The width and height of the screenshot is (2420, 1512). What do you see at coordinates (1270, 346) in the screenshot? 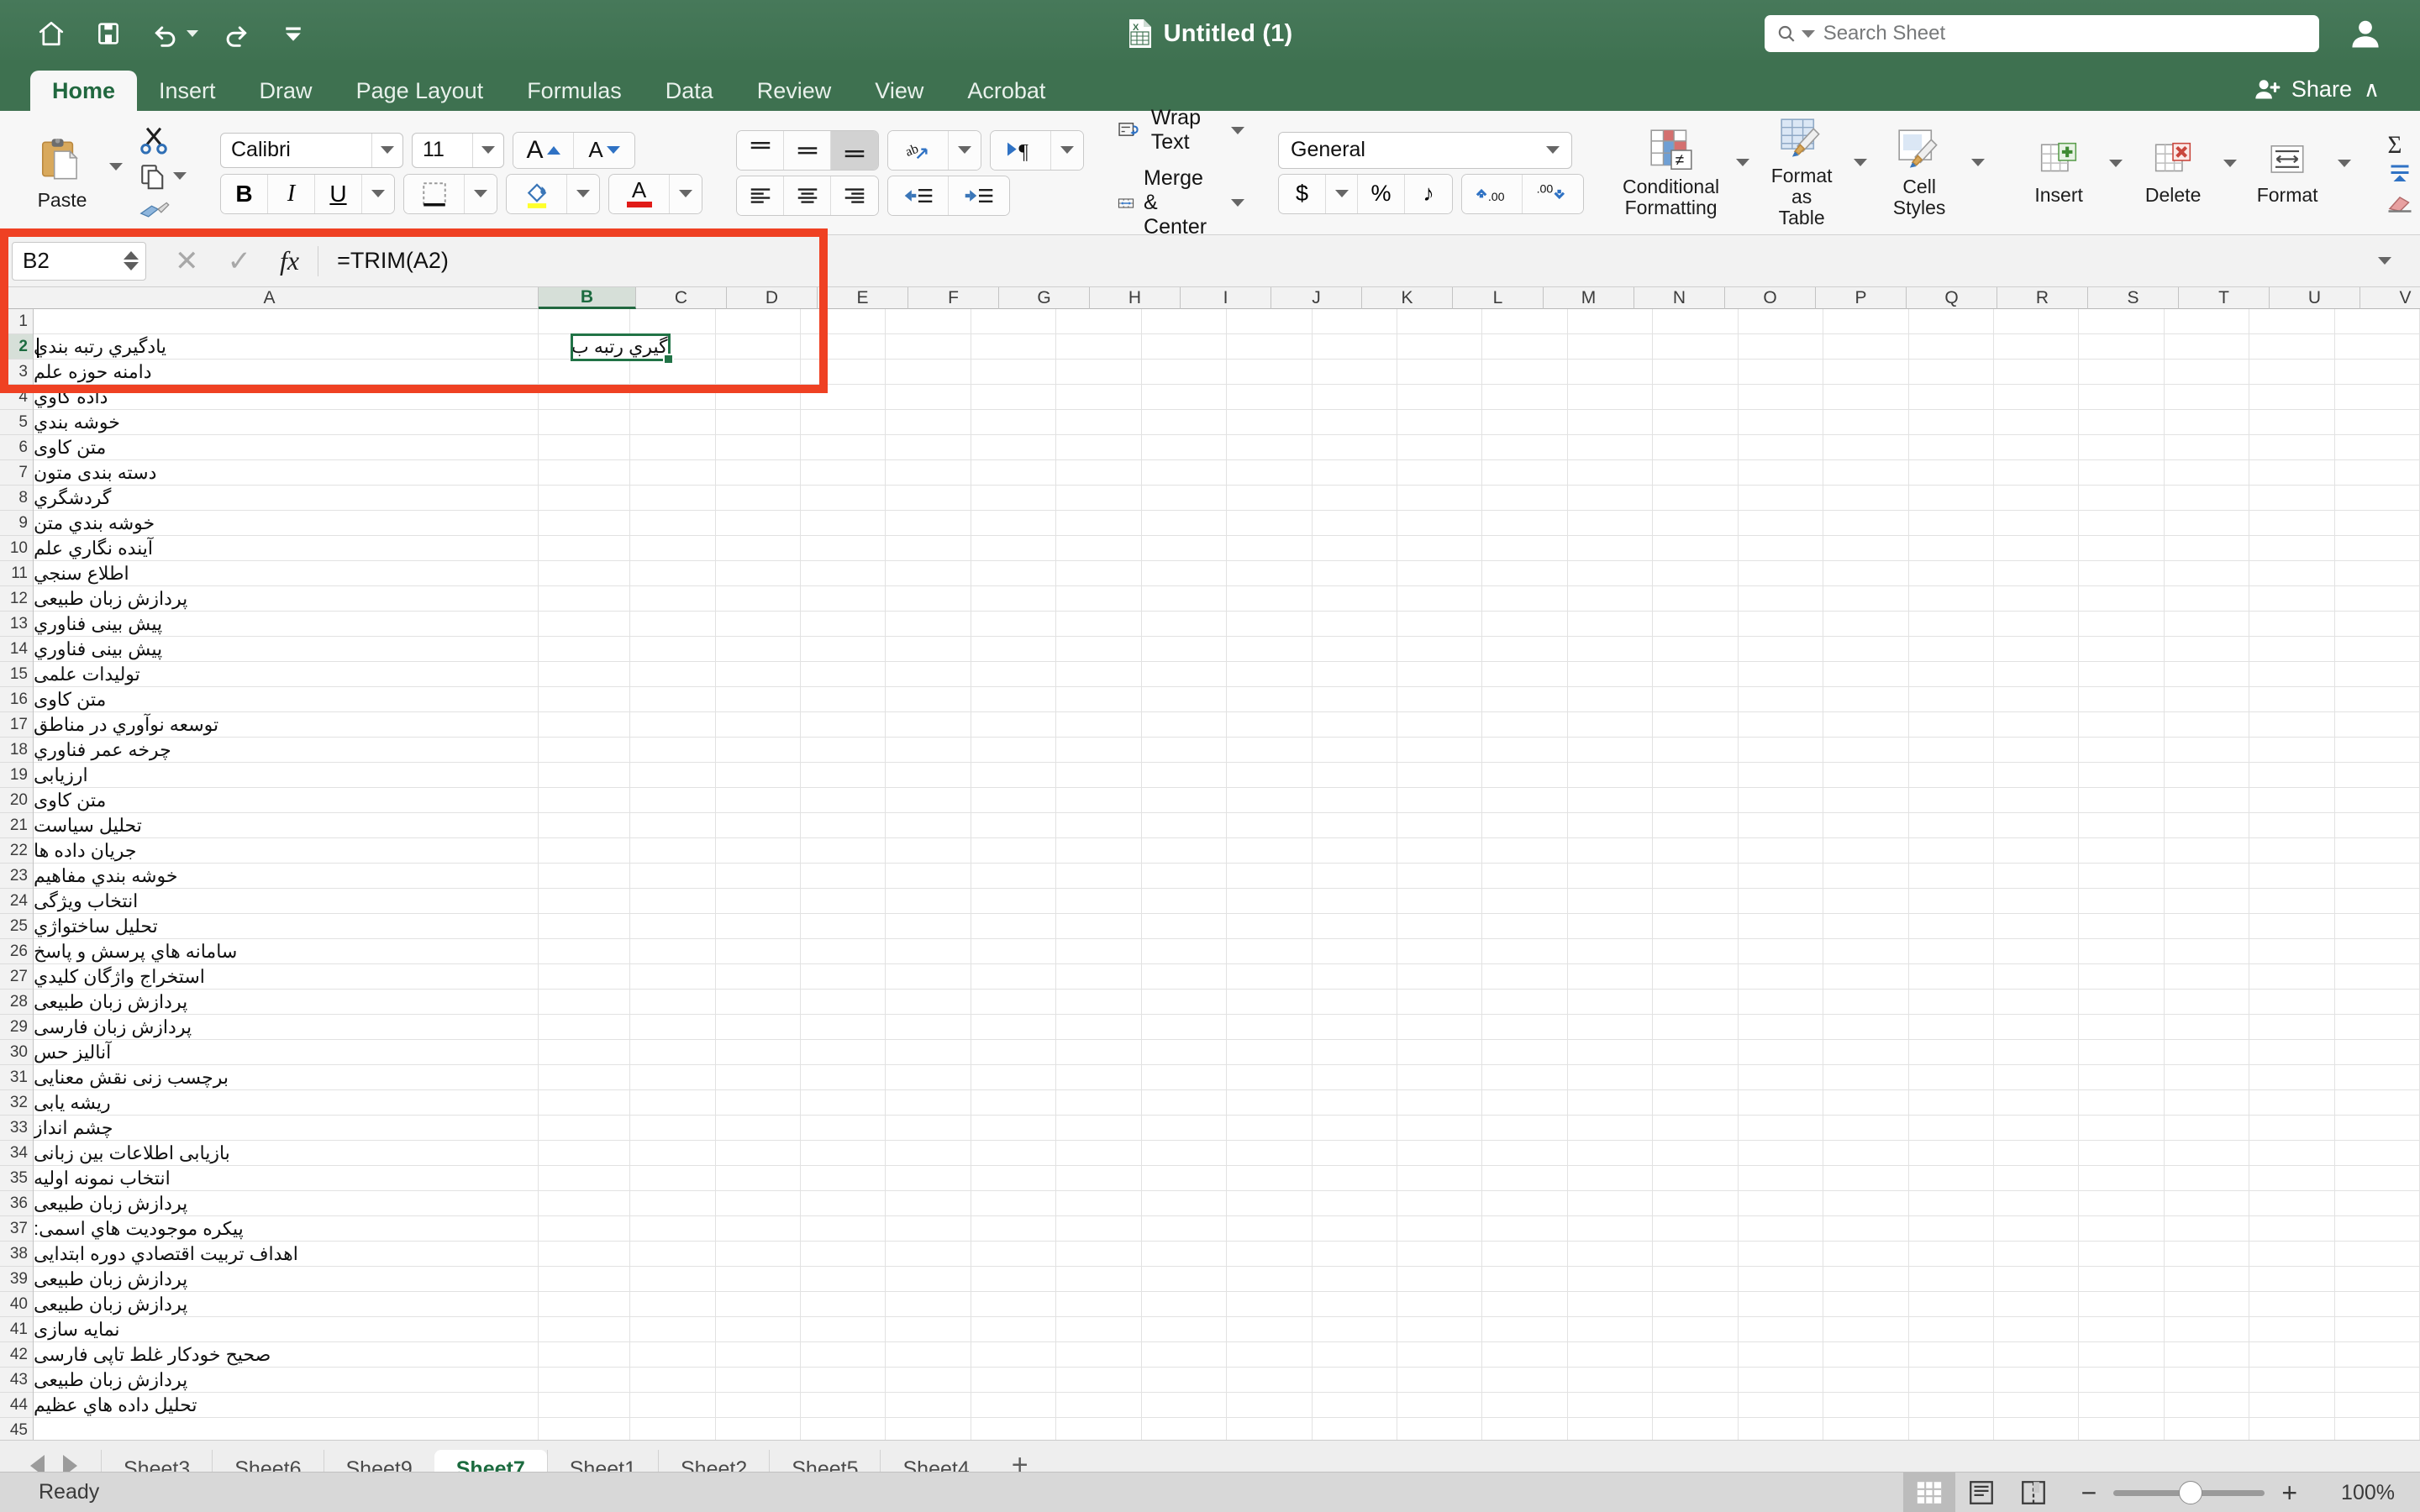
I see `cell-J2` at bounding box center [1270, 346].